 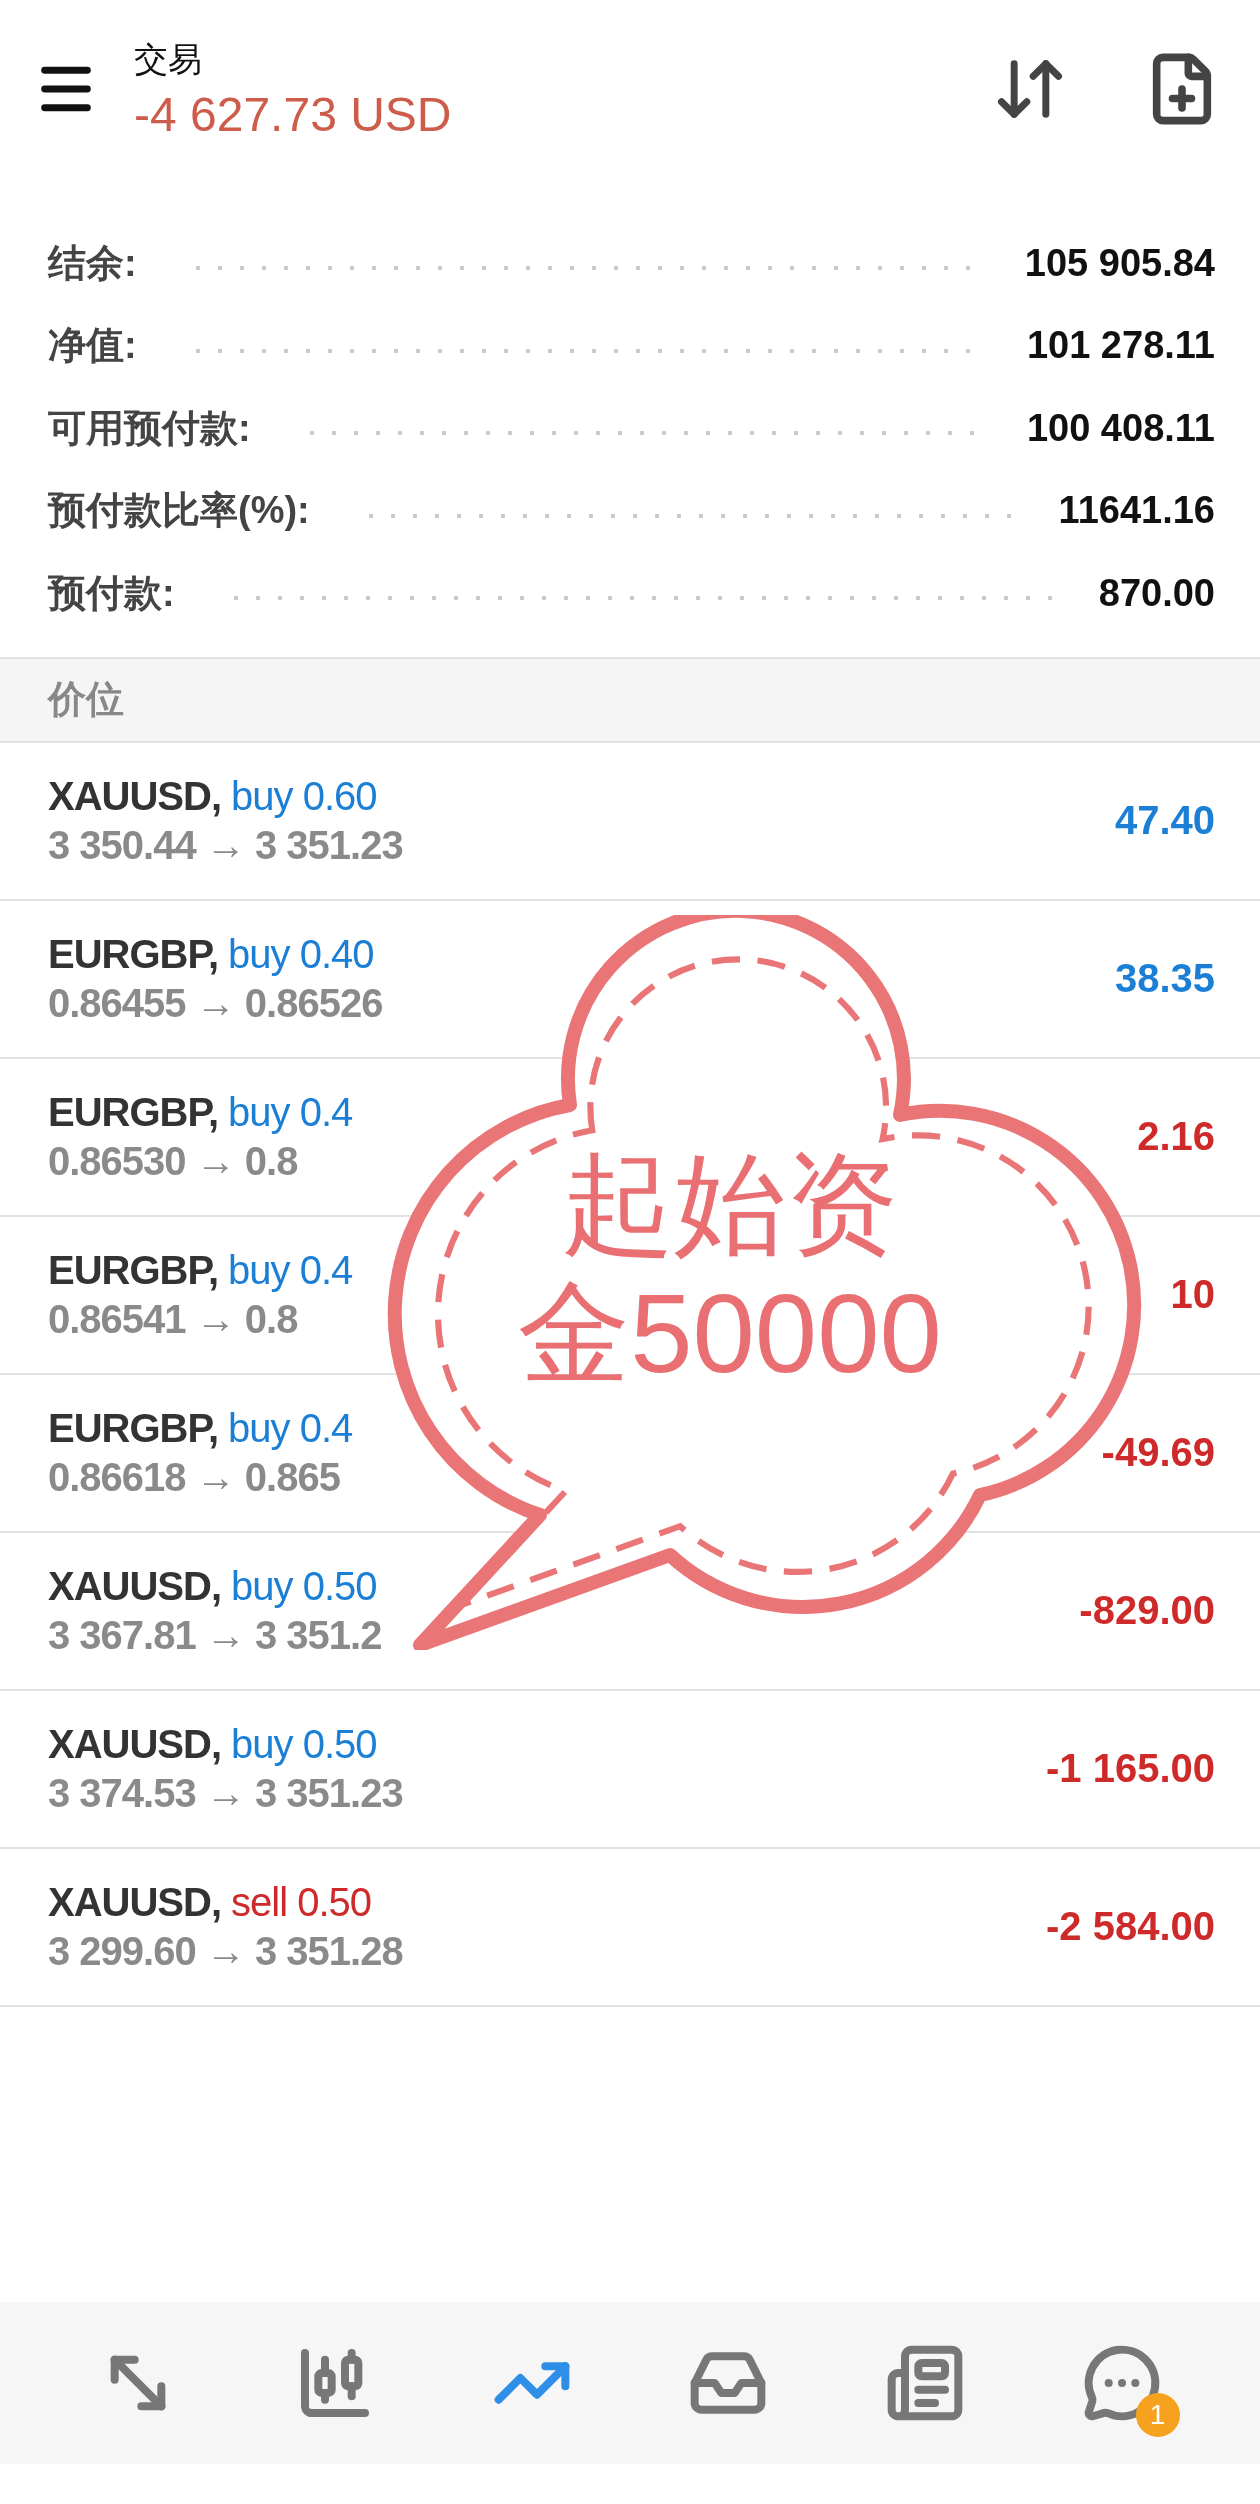 I want to click on profit-value: 47.40, so click(x=1164, y=820).